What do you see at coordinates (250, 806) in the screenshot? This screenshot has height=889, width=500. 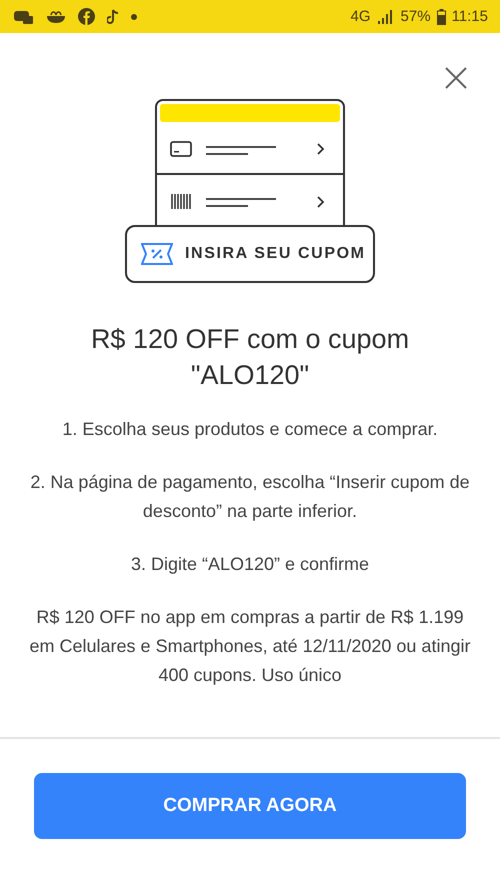 I see `buy-now-button: COMPRAR AGORA` at bounding box center [250, 806].